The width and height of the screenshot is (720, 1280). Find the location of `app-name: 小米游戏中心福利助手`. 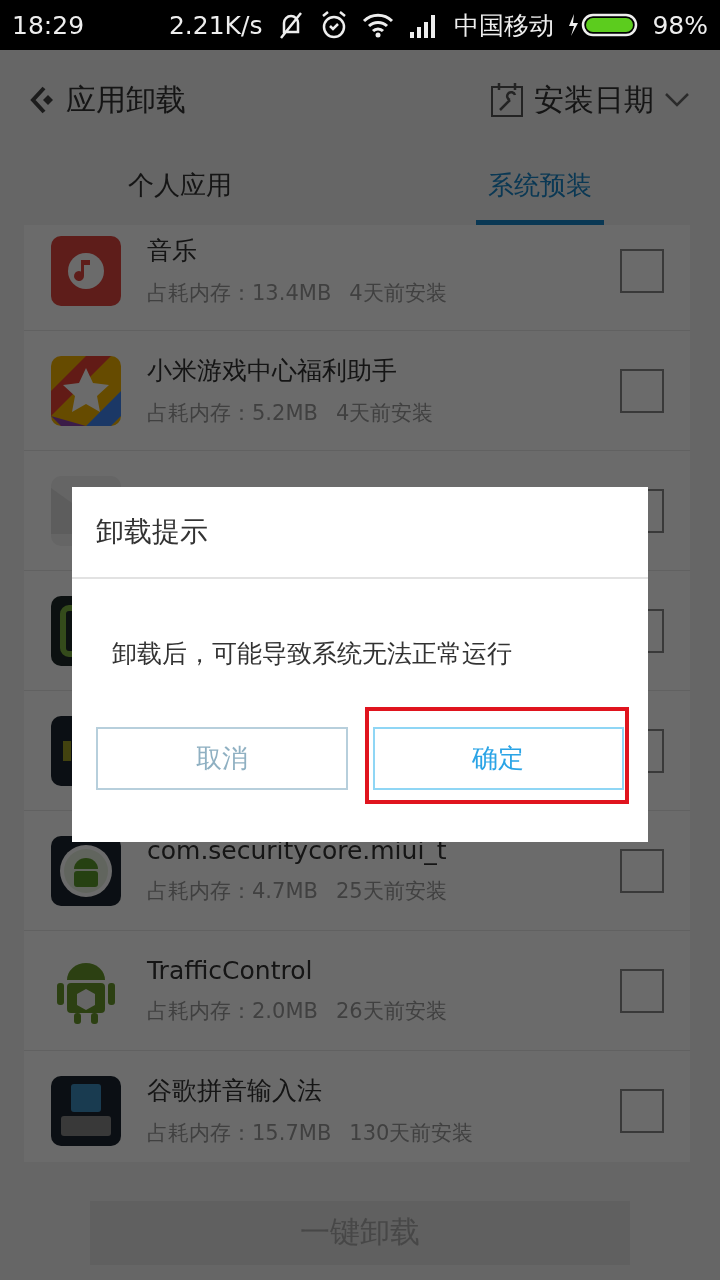

app-name: 小米游戏中心福利助手 is located at coordinates (272, 371).